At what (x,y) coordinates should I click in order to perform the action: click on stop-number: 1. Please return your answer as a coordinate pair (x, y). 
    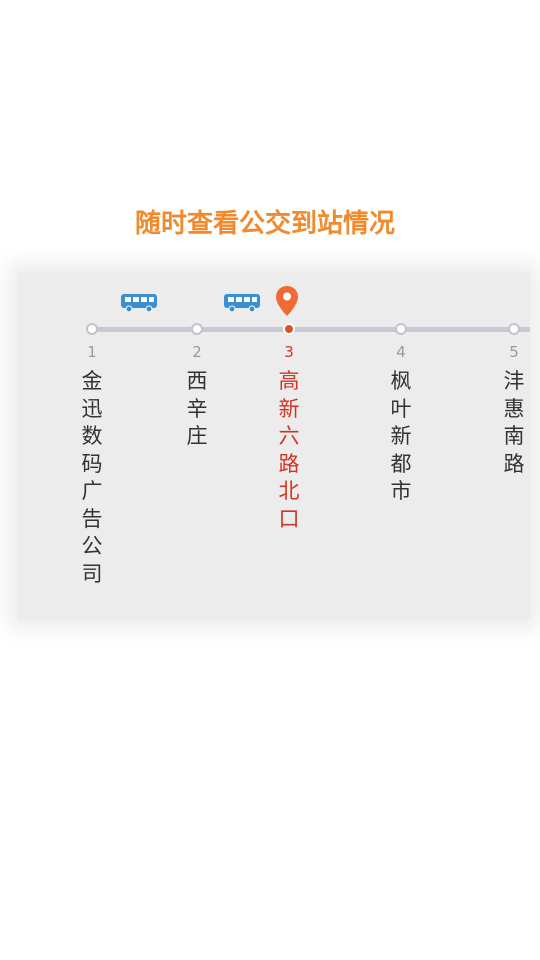
    Looking at the image, I should click on (92, 352).